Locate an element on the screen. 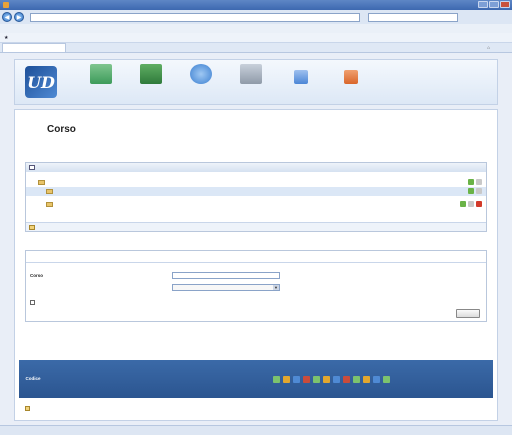 This screenshot has height=435, width=512. categories-header is located at coordinates (256, 167).